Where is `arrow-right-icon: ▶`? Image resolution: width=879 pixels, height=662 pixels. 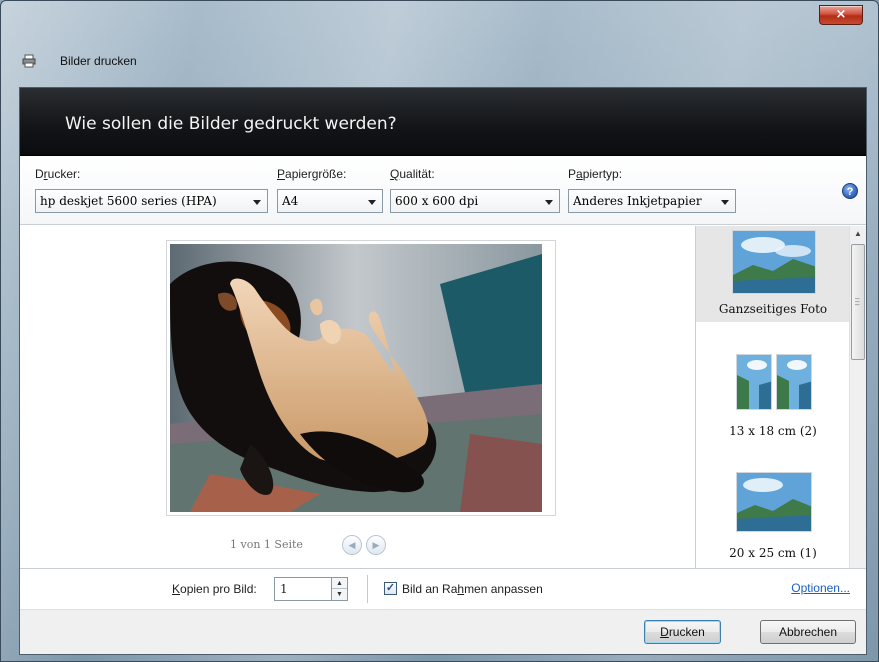 arrow-right-icon: ▶ is located at coordinates (376, 545).